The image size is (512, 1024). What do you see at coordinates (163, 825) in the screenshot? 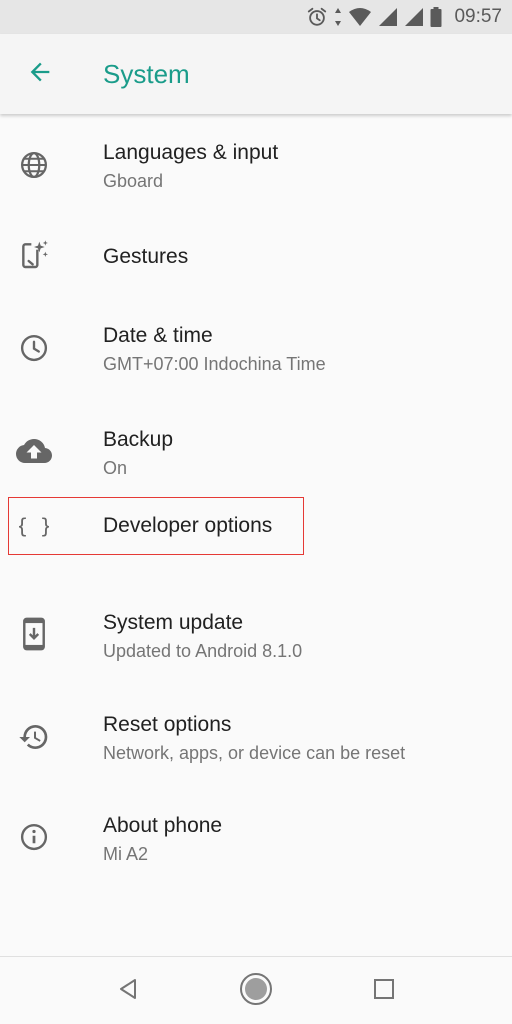
I see `setting-title: About phone` at bounding box center [163, 825].